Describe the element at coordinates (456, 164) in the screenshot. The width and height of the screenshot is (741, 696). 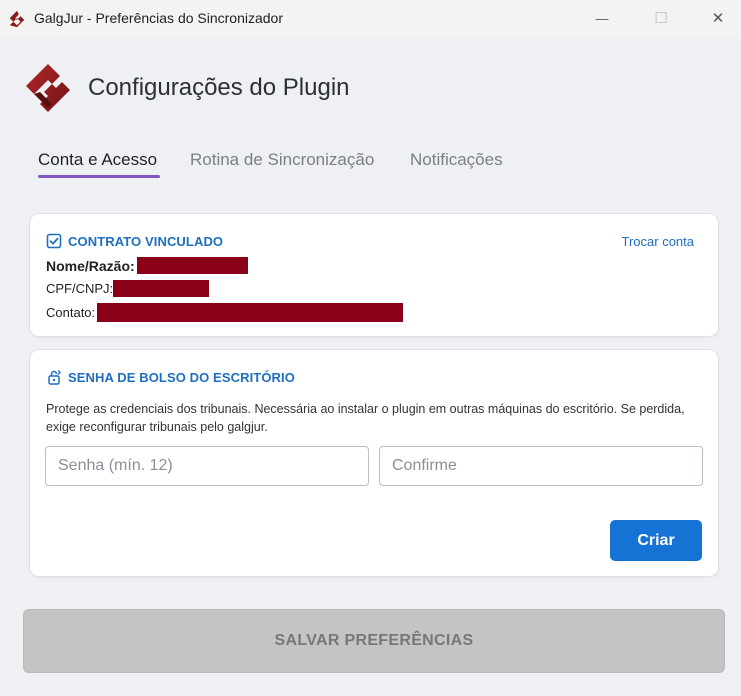
I see `tab-notificacoes: Notificações` at that location.